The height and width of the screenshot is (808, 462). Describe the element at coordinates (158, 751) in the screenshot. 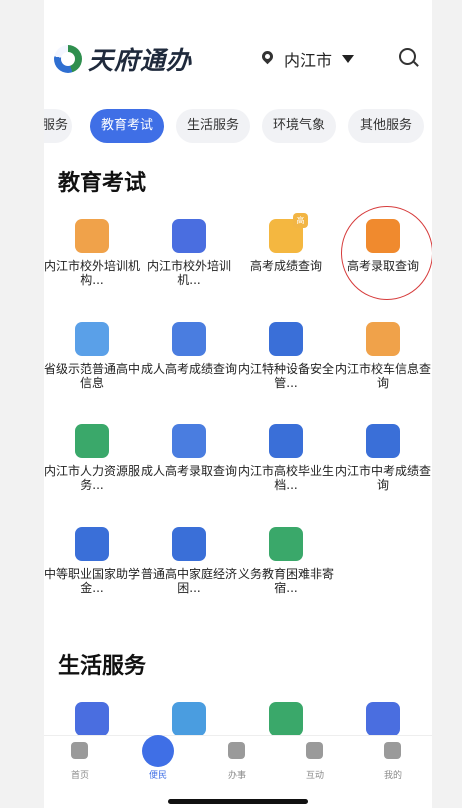

I see `service-icon` at that location.